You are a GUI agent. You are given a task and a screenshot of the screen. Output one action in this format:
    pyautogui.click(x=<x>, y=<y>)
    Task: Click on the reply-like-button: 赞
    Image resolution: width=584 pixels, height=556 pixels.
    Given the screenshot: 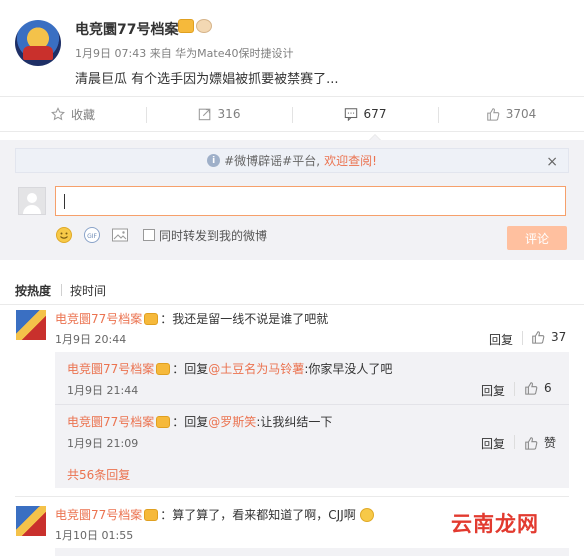 What is the action you would take?
    pyautogui.click(x=540, y=442)
    